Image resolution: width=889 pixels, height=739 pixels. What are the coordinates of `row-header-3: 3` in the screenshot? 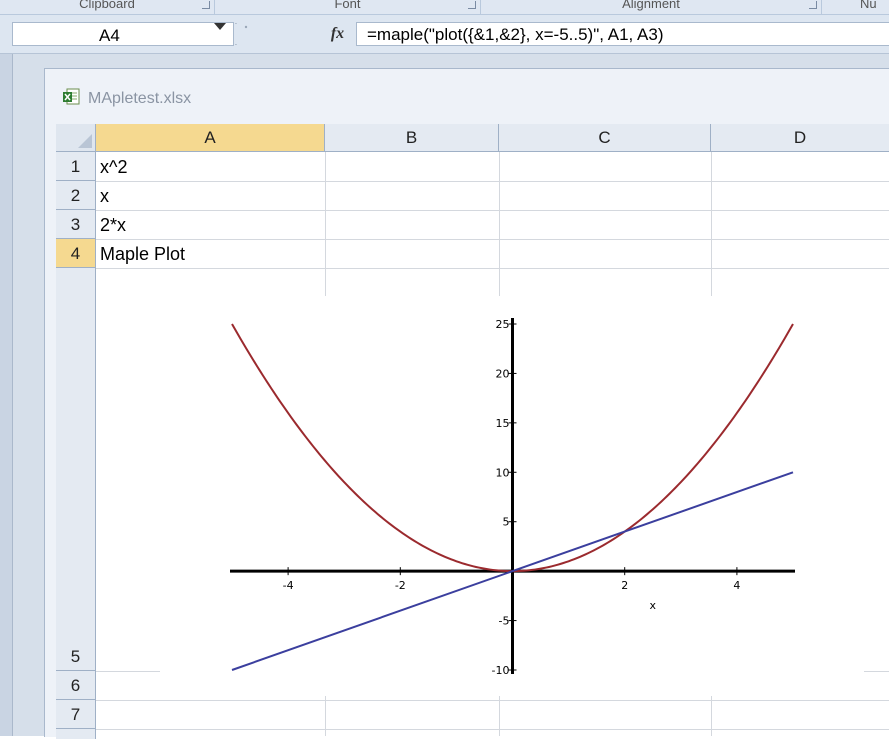 It's located at (76, 224).